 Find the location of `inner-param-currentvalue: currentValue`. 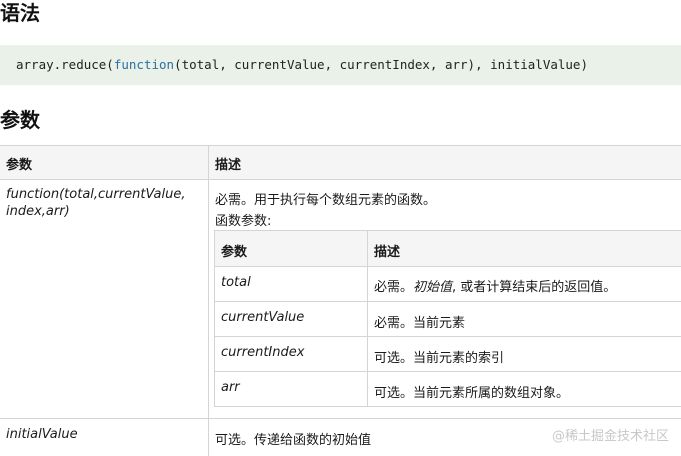

inner-param-currentvalue: currentValue is located at coordinates (263, 317).